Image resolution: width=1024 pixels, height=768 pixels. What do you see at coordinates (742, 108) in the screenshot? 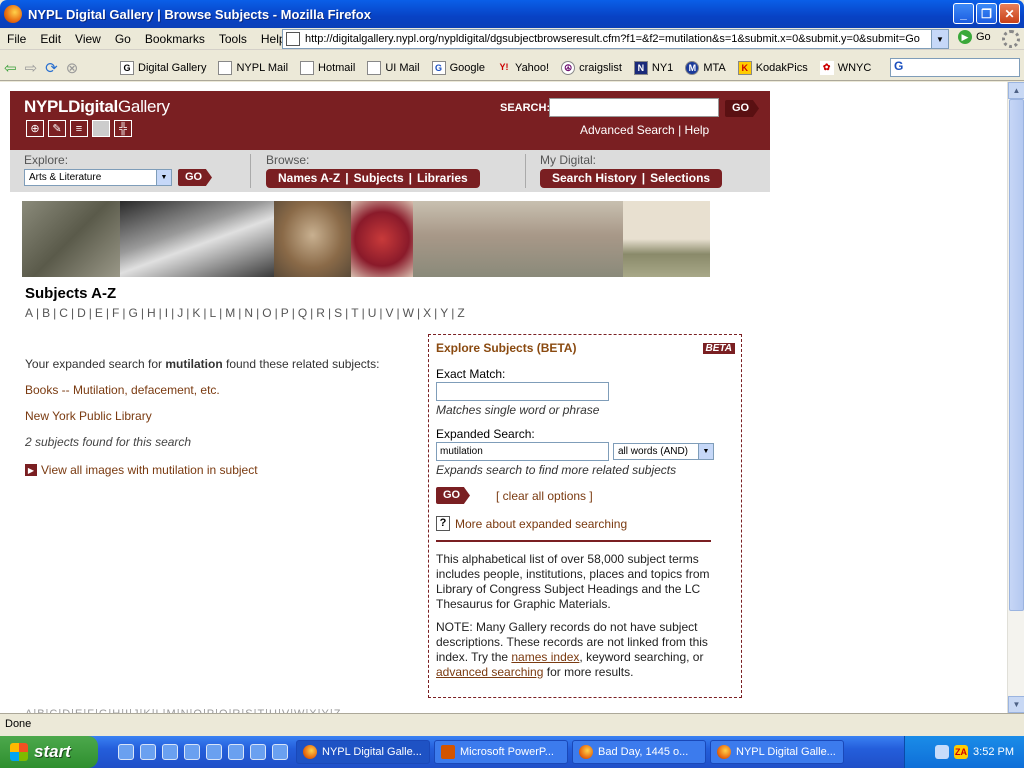
I see `header-search-go-button: GO` at bounding box center [742, 108].